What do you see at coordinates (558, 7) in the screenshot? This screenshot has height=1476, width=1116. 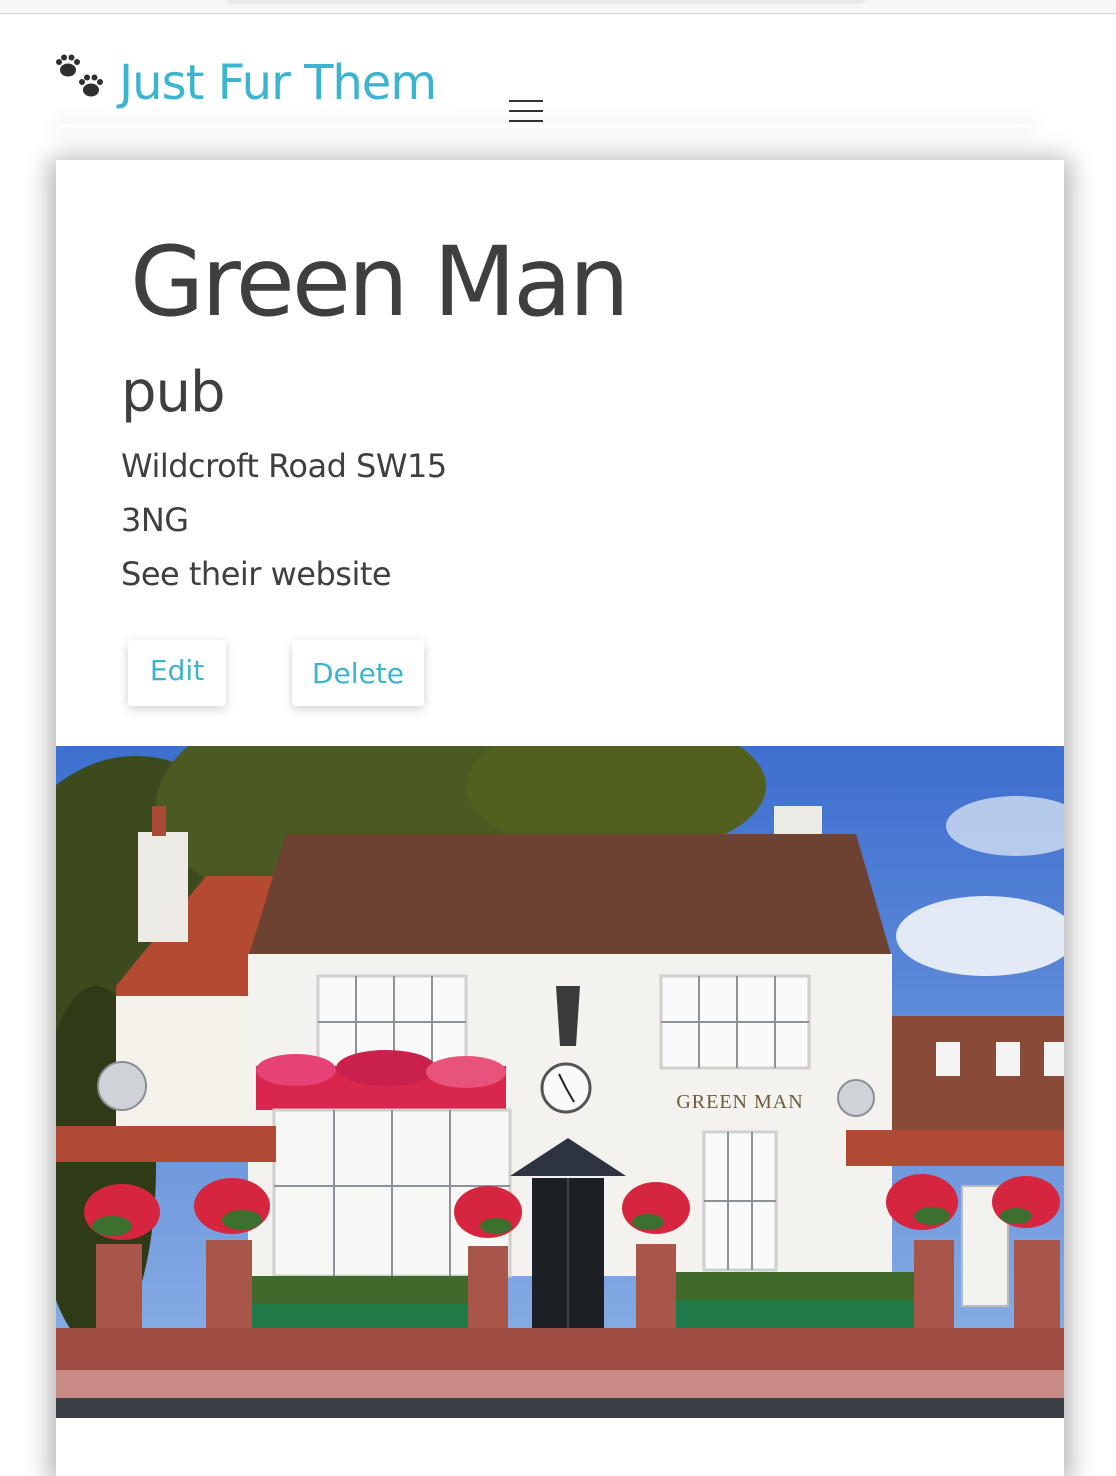 I see `browser-top-strip` at bounding box center [558, 7].